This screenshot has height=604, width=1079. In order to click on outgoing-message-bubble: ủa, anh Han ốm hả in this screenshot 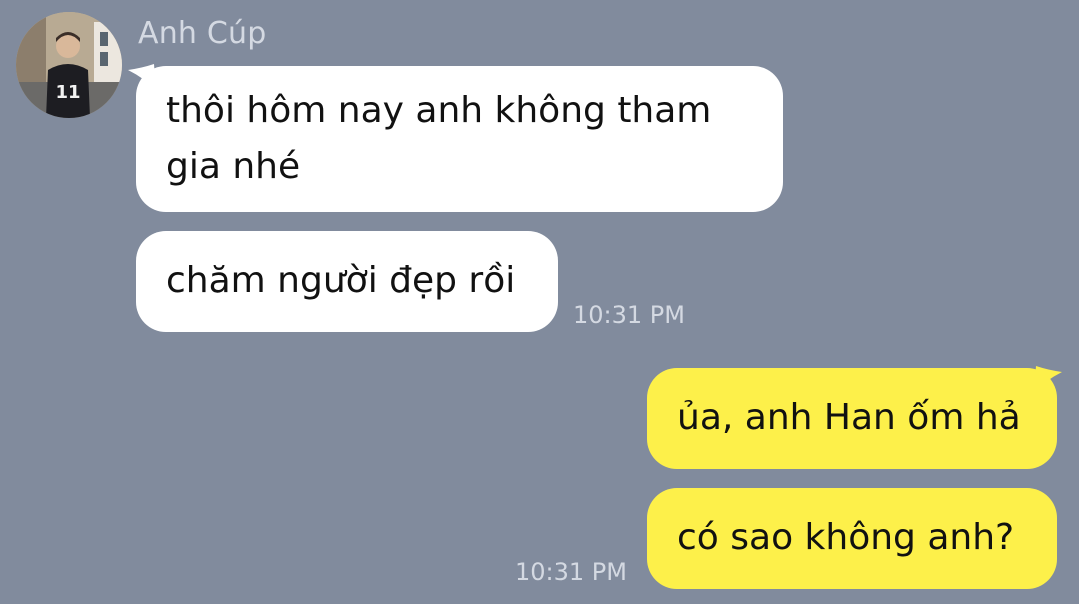, I will do `click(852, 418)`.